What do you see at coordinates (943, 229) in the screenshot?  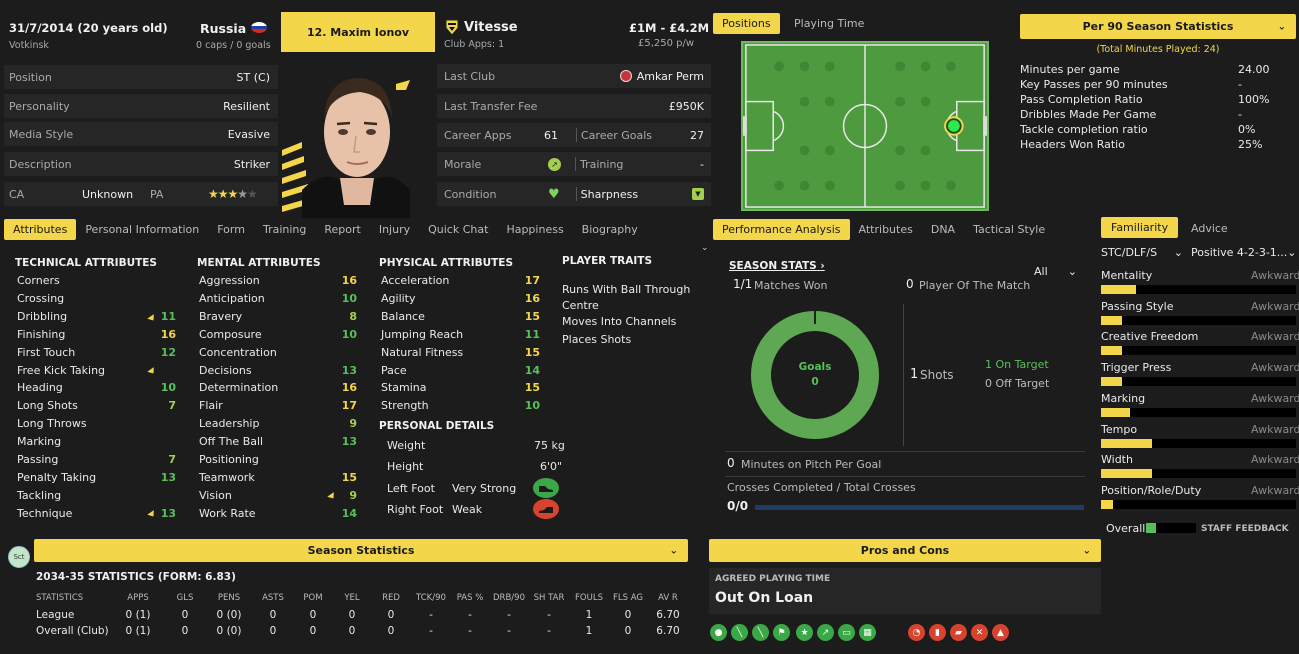 I see `tab-dna: DNA` at bounding box center [943, 229].